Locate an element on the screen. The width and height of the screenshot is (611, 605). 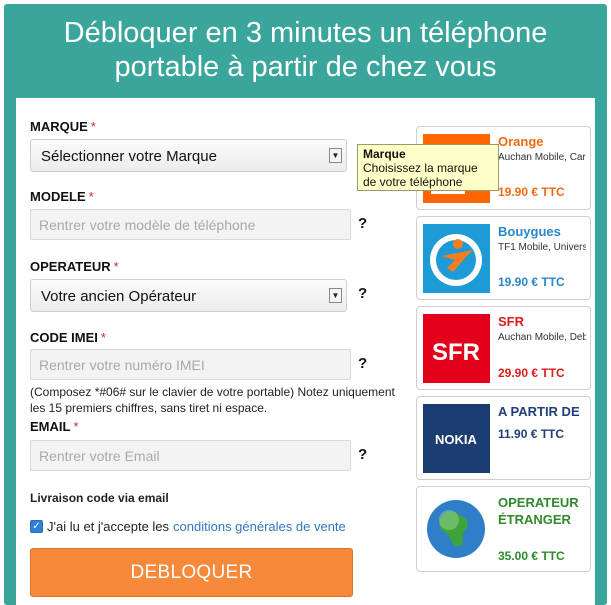
sfr-logo-icon: SFR is located at coordinates (456, 348).